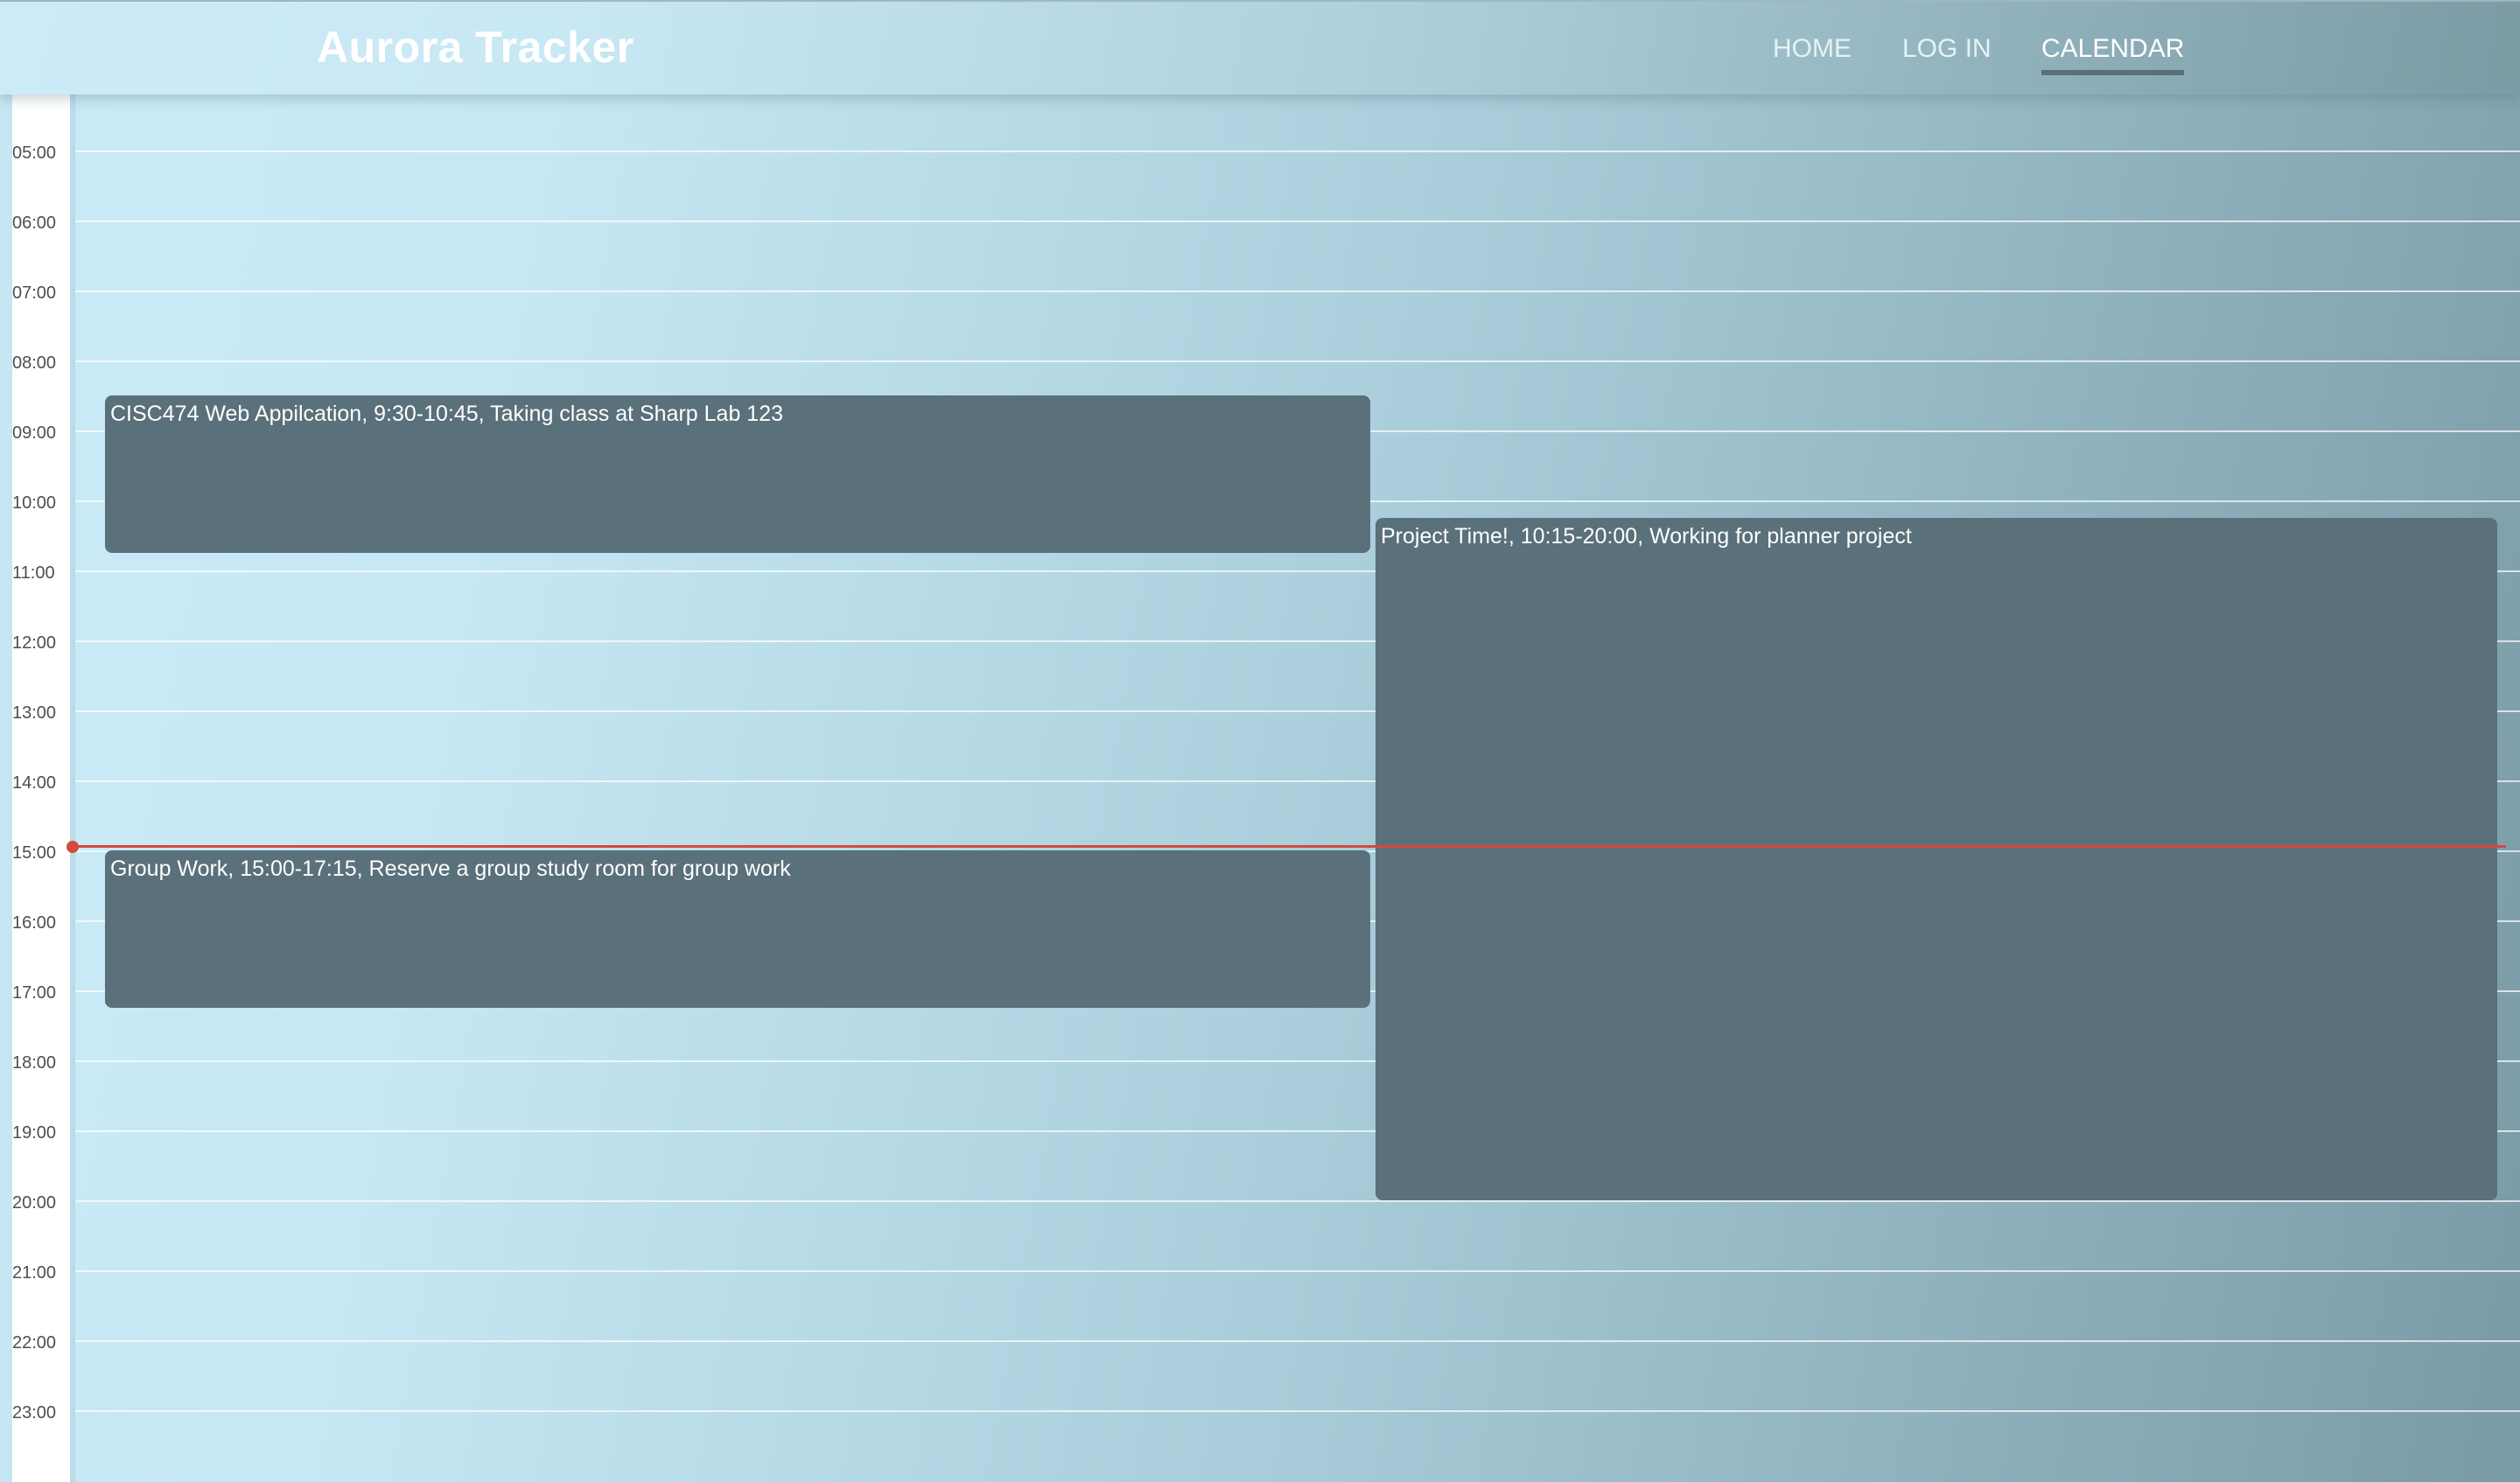  I want to click on hour-label: 22:00, so click(34, 1343).